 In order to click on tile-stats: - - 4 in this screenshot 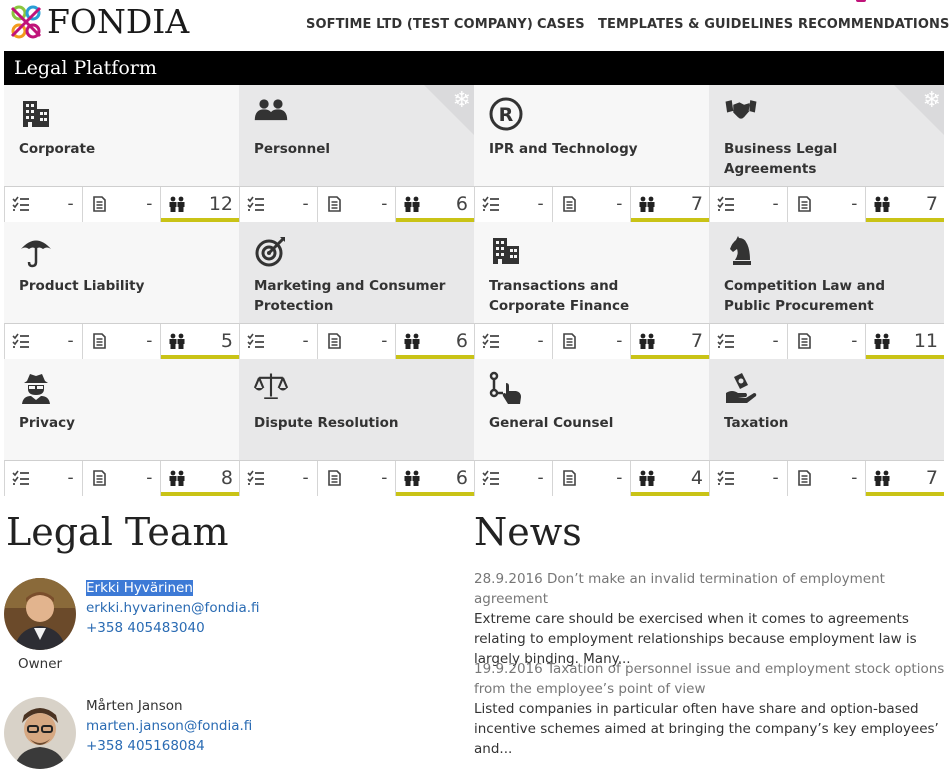, I will do `click(592, 478)`.